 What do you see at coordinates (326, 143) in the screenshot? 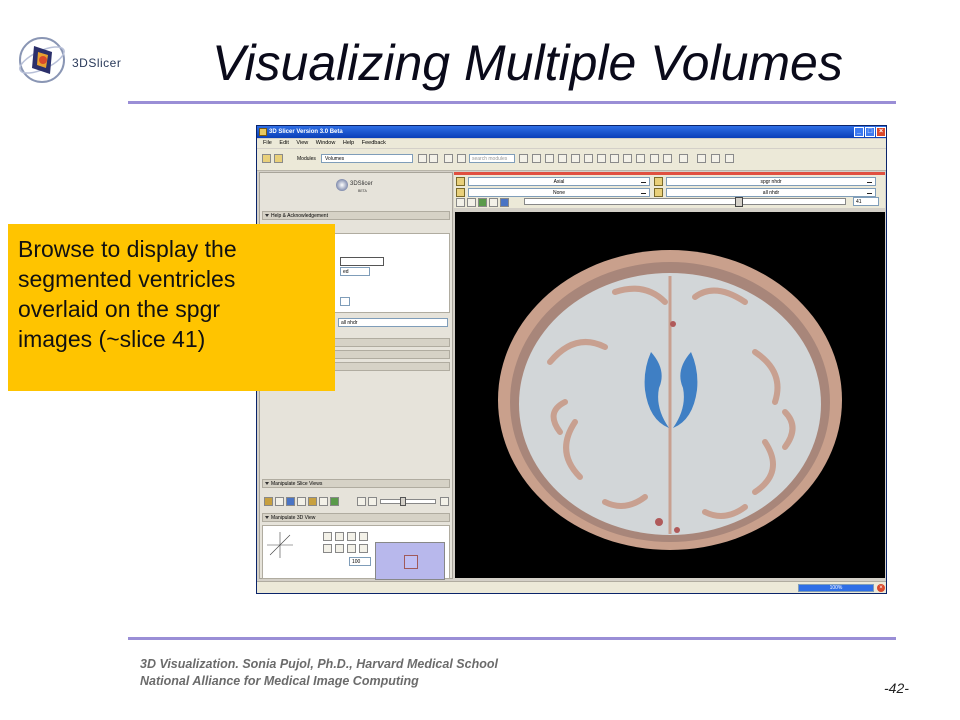
I see `menu-window: Window` at bounding box center [326, 143].